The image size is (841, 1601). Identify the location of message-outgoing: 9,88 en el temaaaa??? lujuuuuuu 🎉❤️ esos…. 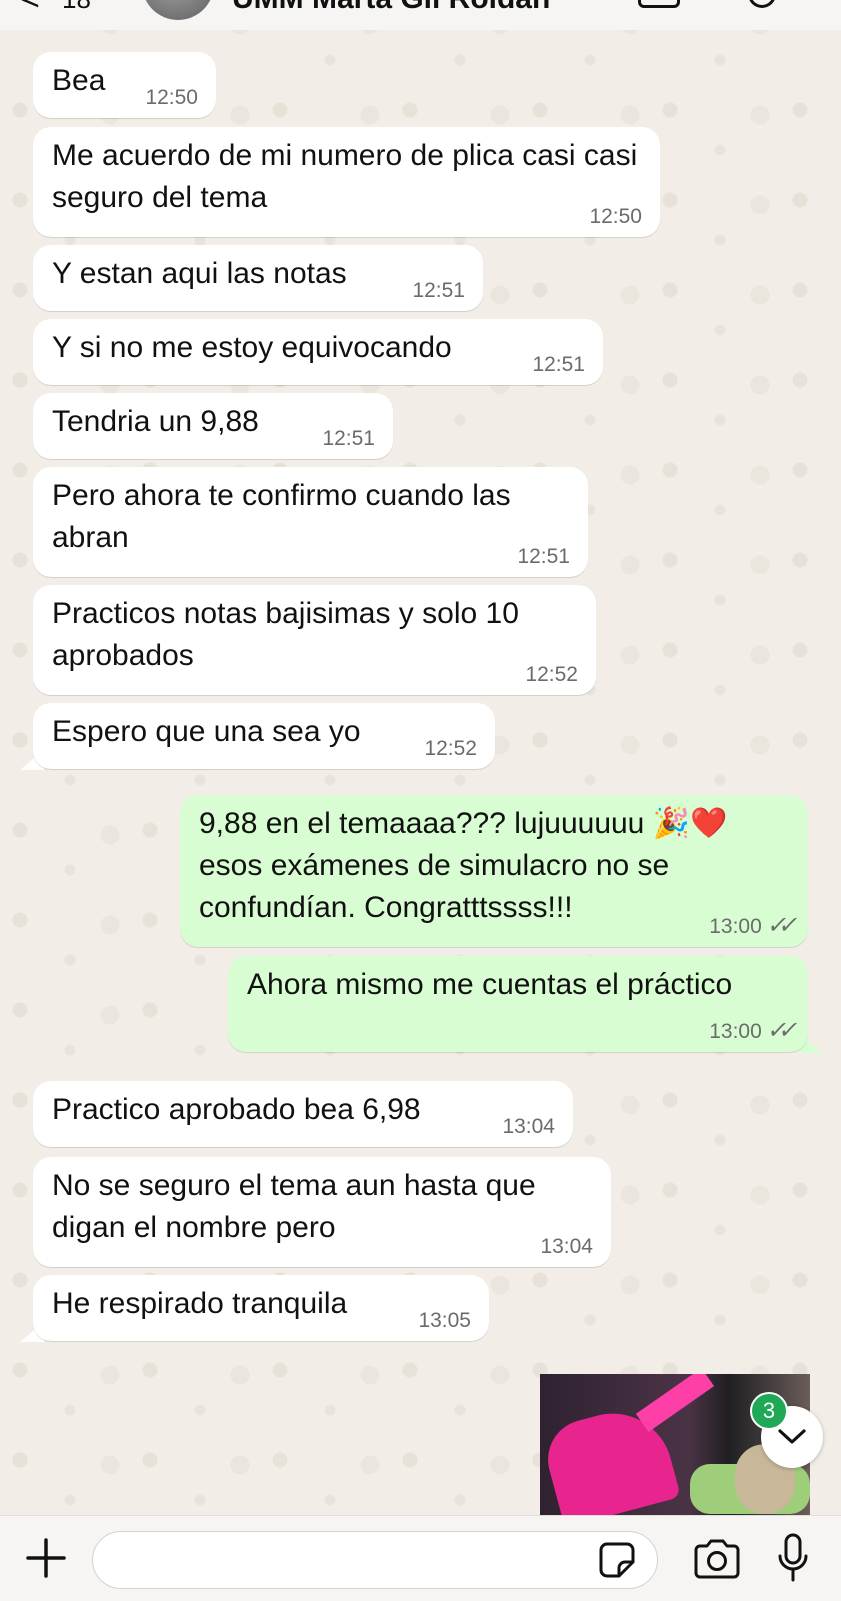
(494, 871).